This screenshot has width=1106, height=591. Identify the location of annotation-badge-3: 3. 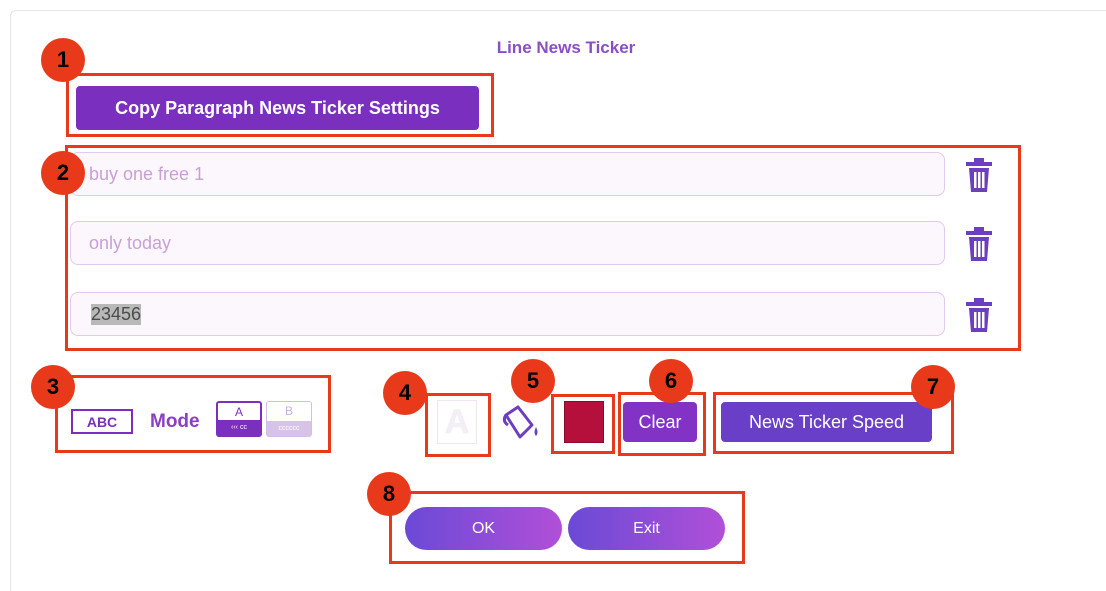
(53, 387).